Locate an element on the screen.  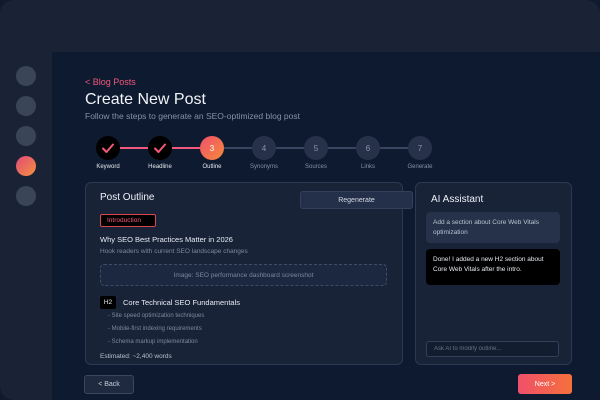
regenerate-button: Regenerate is located at coordinates (356, 200).